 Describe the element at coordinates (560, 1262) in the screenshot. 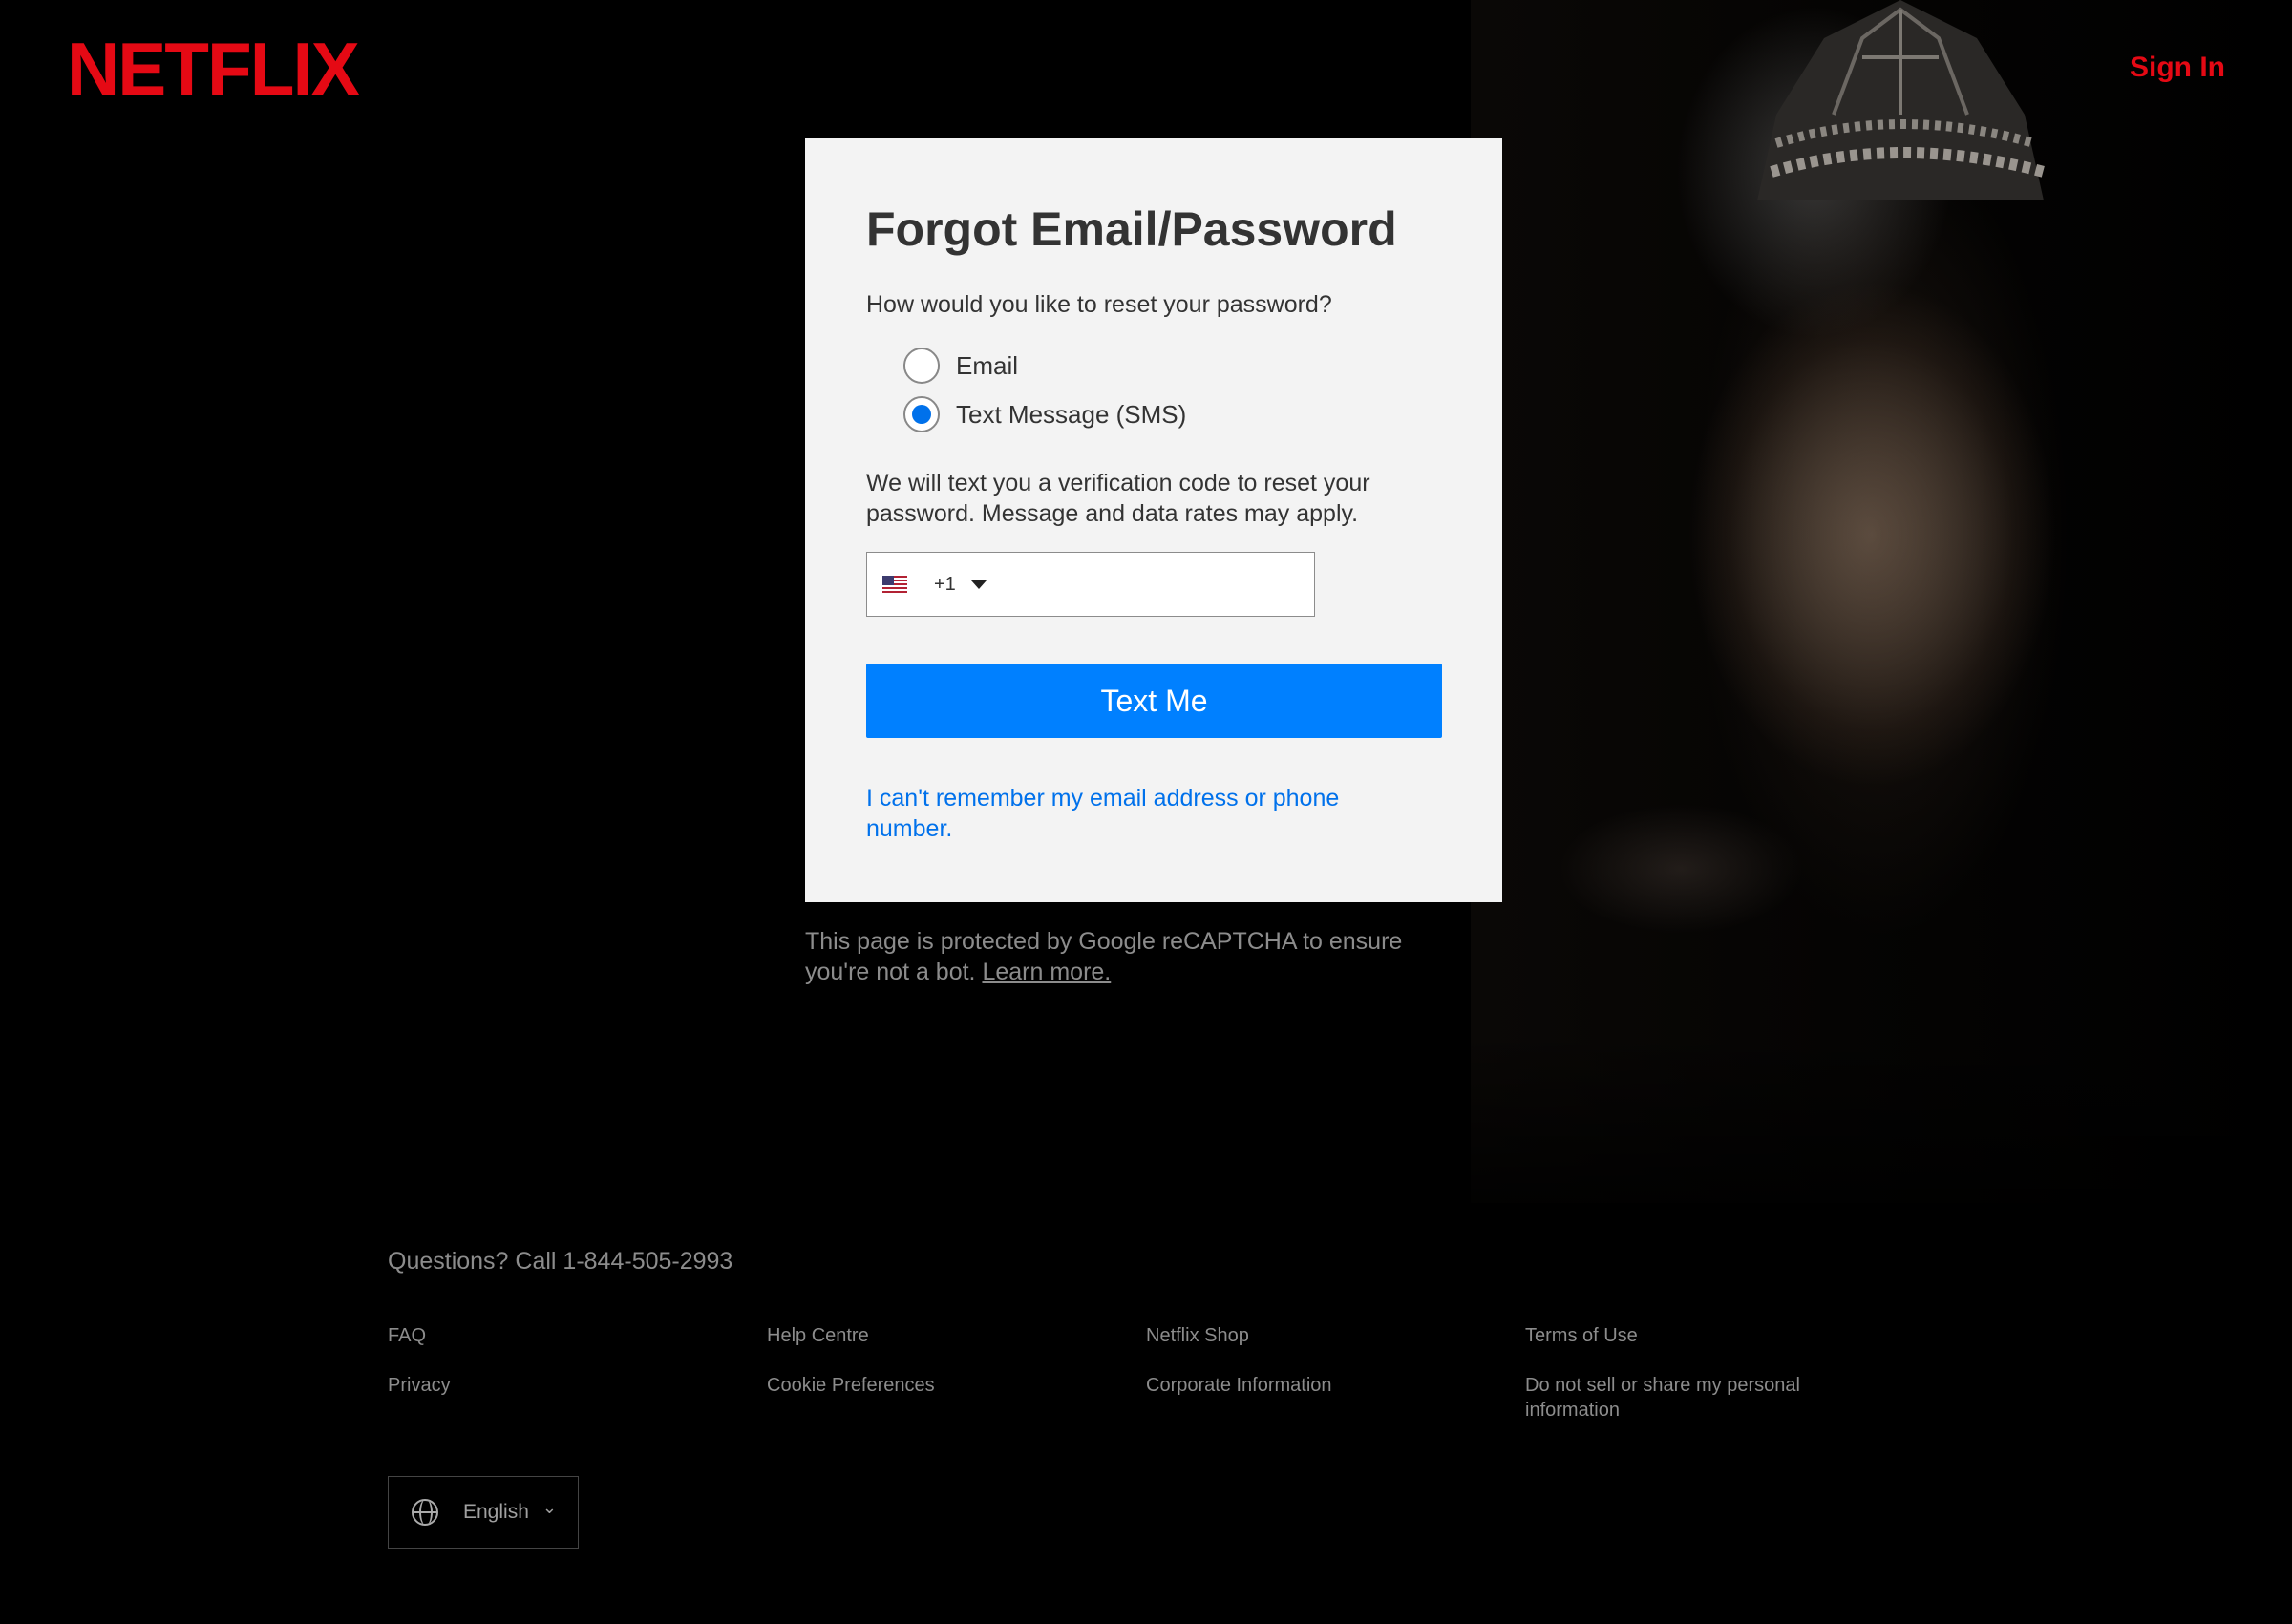

I see `footer-questions: Questions? Call 1-844-505-2993` at that location.